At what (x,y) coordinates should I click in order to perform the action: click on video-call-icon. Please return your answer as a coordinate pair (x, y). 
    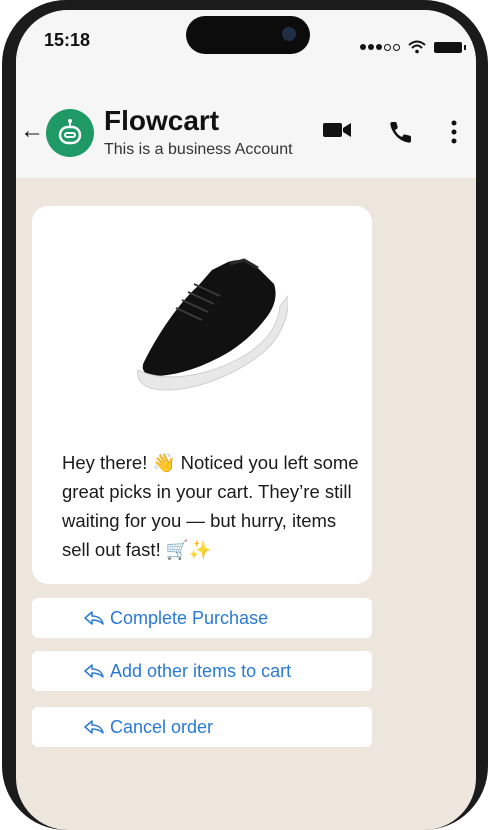
    Looking at the image, I should click on (337, 130).